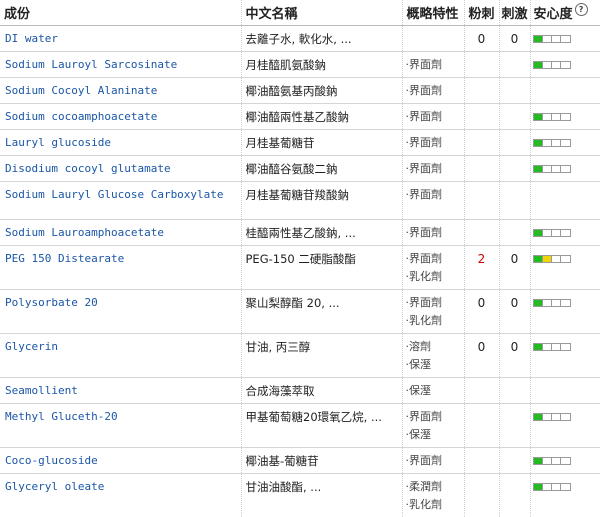 The height and width of the screenshot is (517, 600). Describe the element at coordinates (300, 356) in the screenshot. I see `table-row: Glycerin甘油, 丙三醇·溶劑·保溼00` at that location.